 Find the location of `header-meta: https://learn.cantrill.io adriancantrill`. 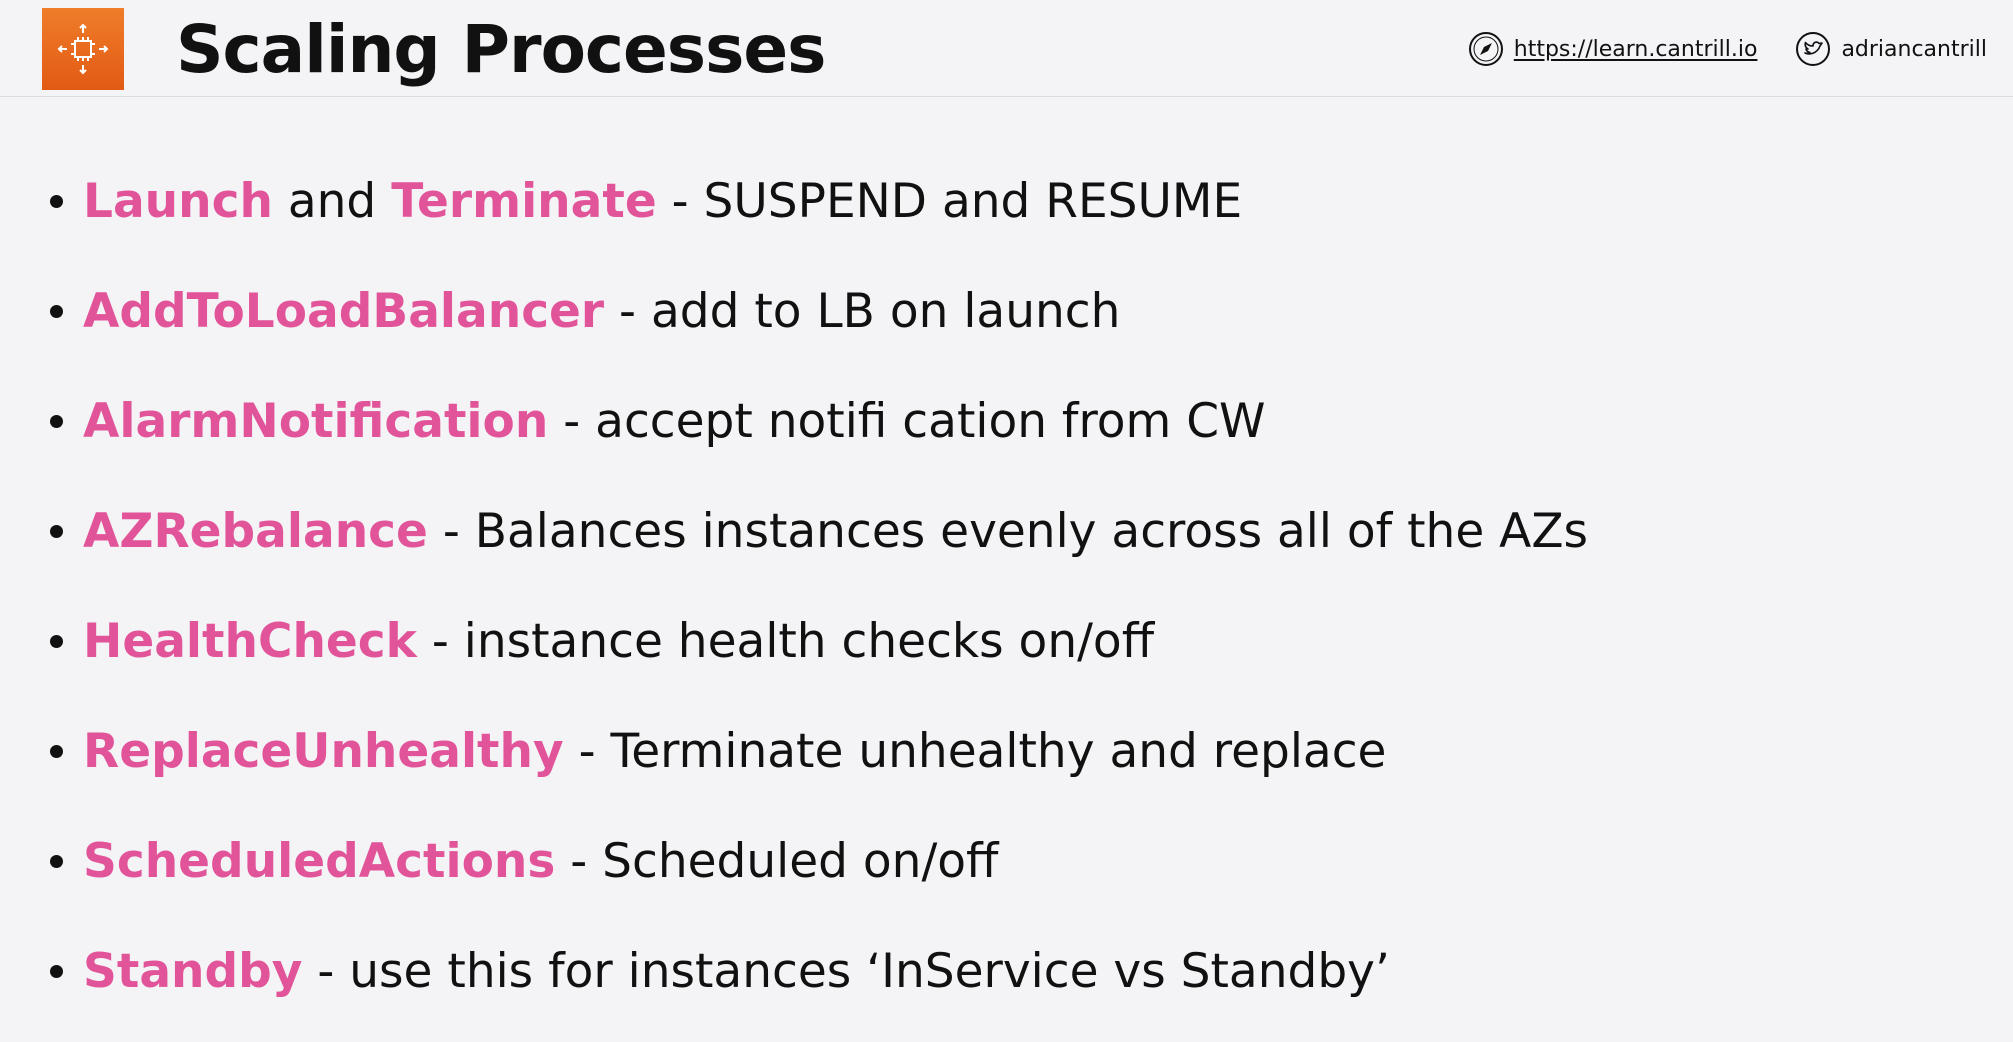

header-meta: https://learn.cantrill.io adriancantrill is located at coordinates (1727, 49).